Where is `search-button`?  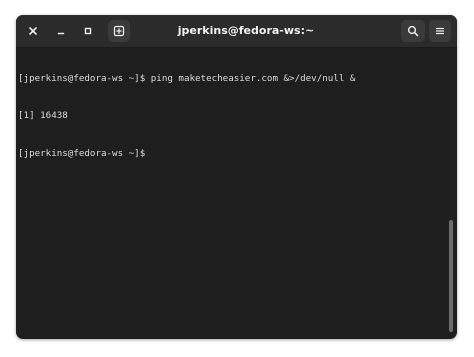
search-button is located at coordinates (413, 31).